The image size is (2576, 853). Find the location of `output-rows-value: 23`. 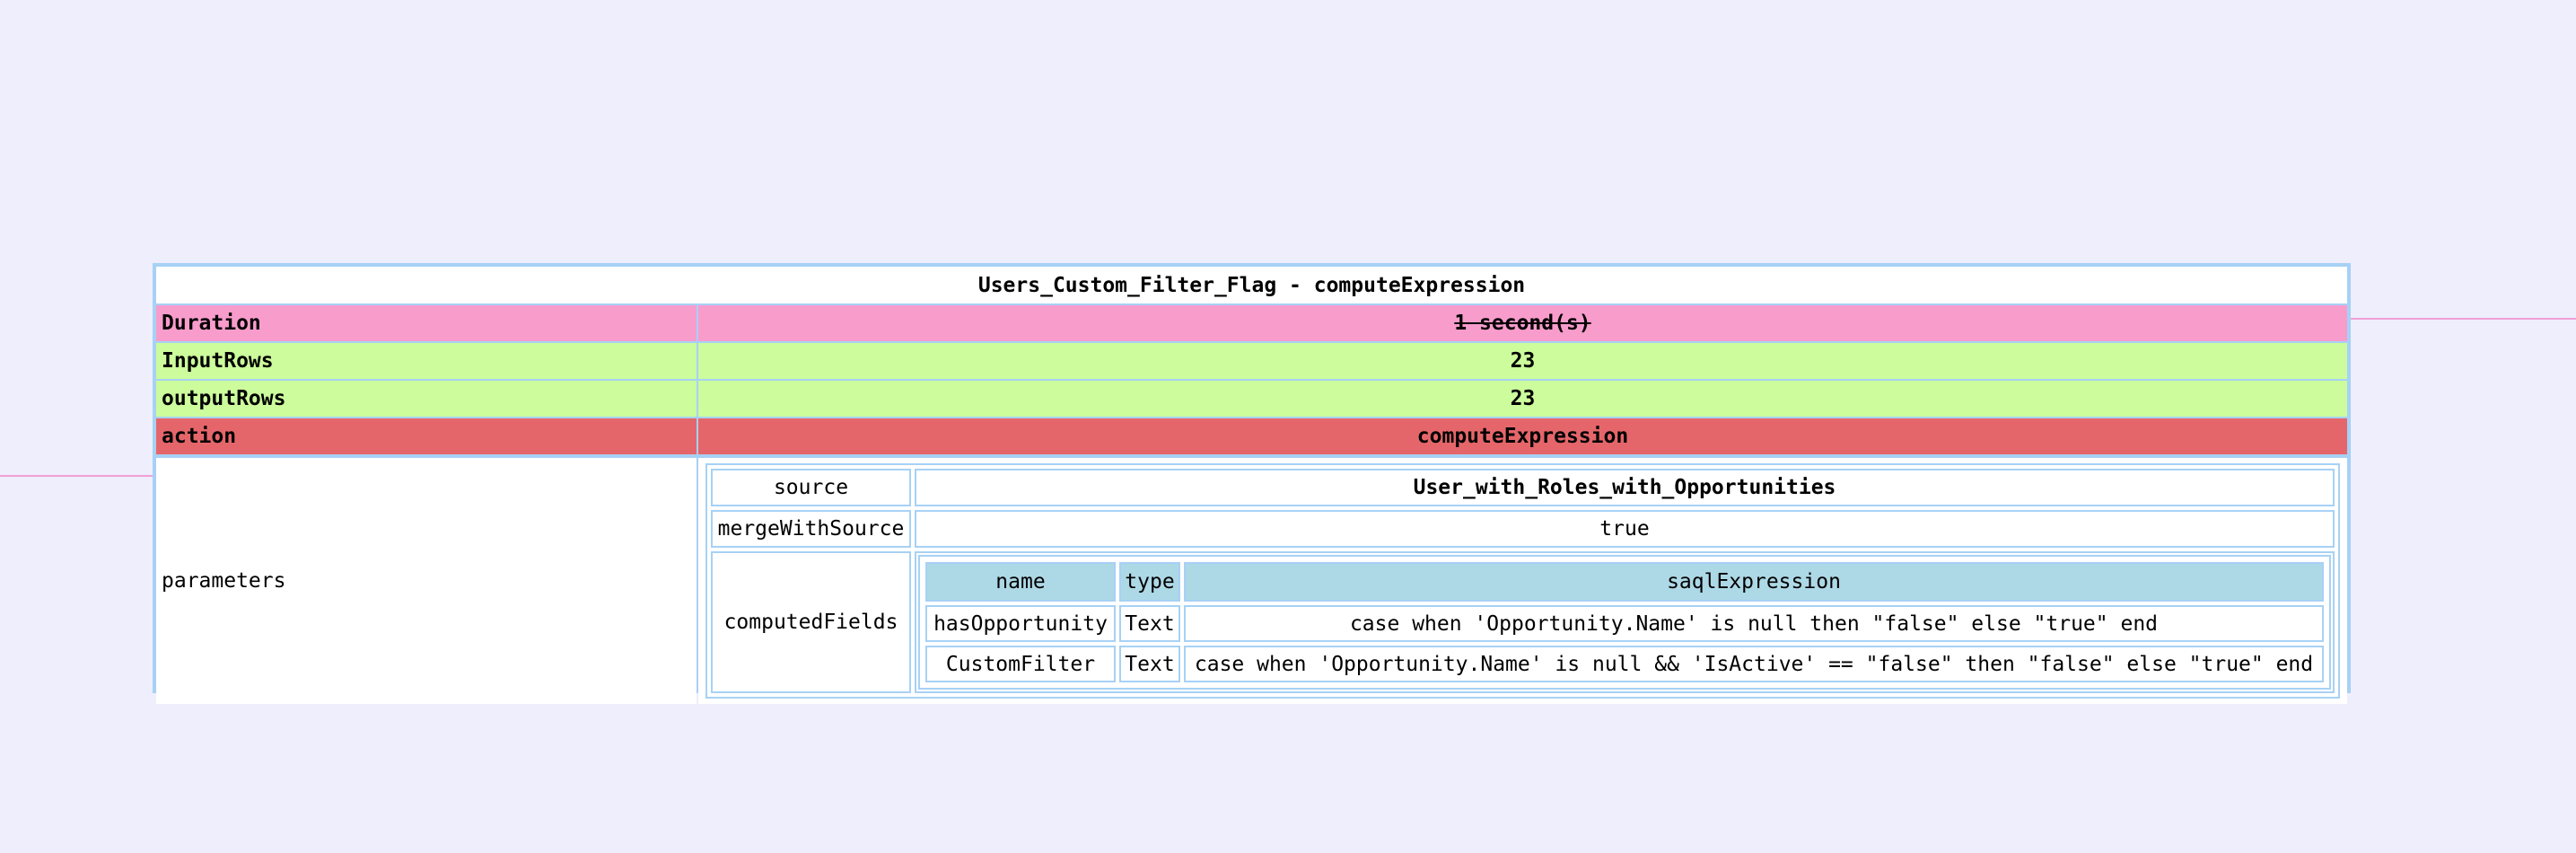

output-rows-value: 23 is located at coordinates (1522, 399).